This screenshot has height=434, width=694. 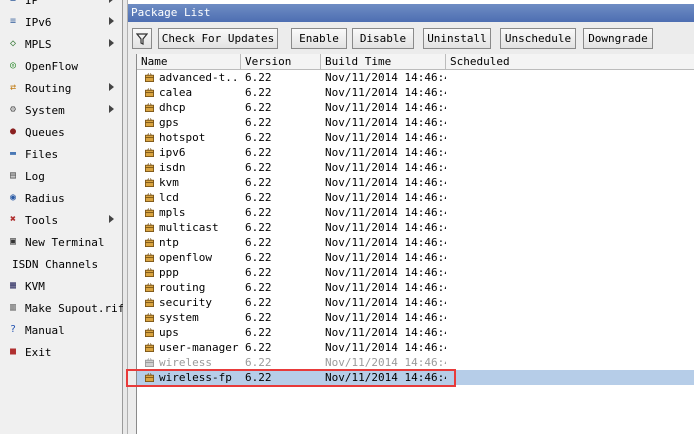 I want to click on mpls-icon: ◇, so click(x=13, y=43).